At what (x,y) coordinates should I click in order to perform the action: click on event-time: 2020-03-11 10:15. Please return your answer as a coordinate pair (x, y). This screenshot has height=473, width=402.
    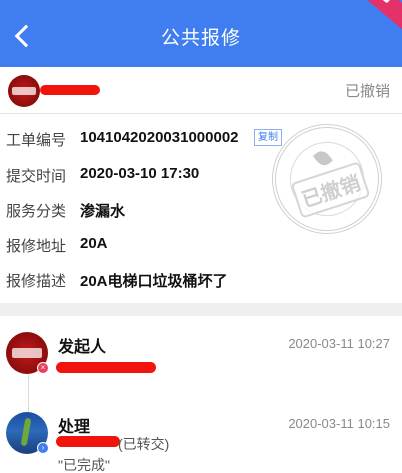
    Looking at the image, I should click on (339, 423).